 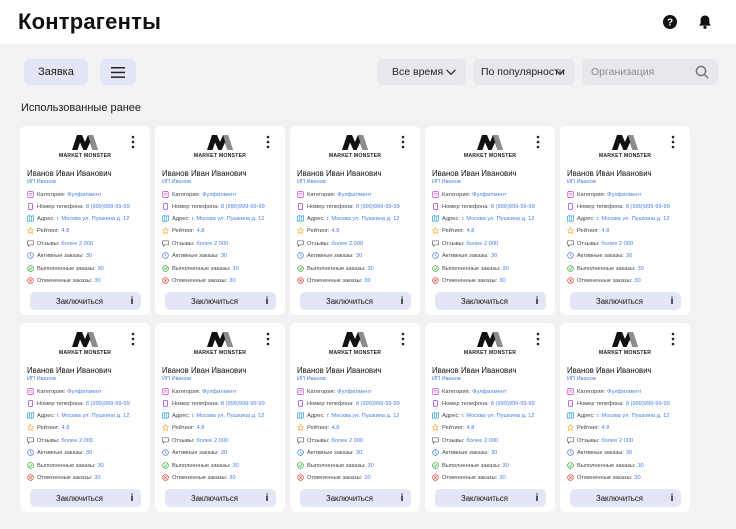 I want to click on phone-icon, so click(x=570, y=403).